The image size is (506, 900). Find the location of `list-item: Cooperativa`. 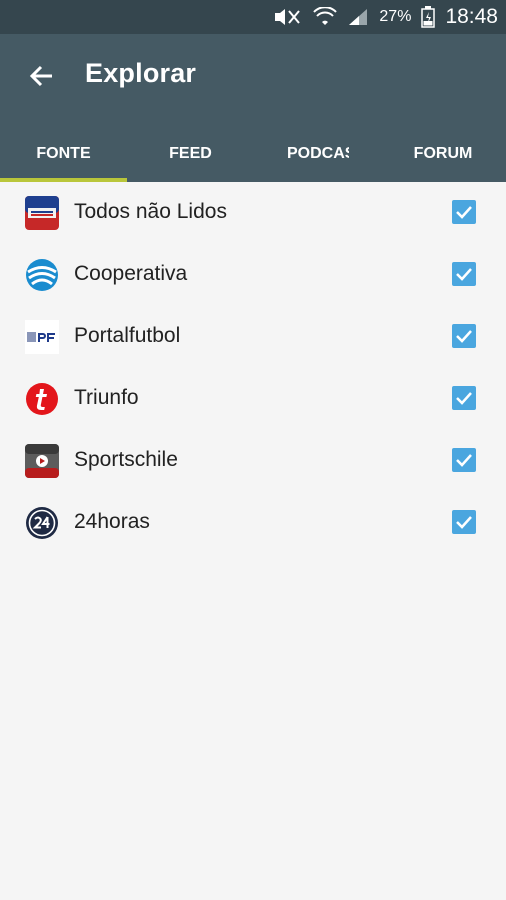

list-item: Cooperativa is located at coordinates (253, 275).